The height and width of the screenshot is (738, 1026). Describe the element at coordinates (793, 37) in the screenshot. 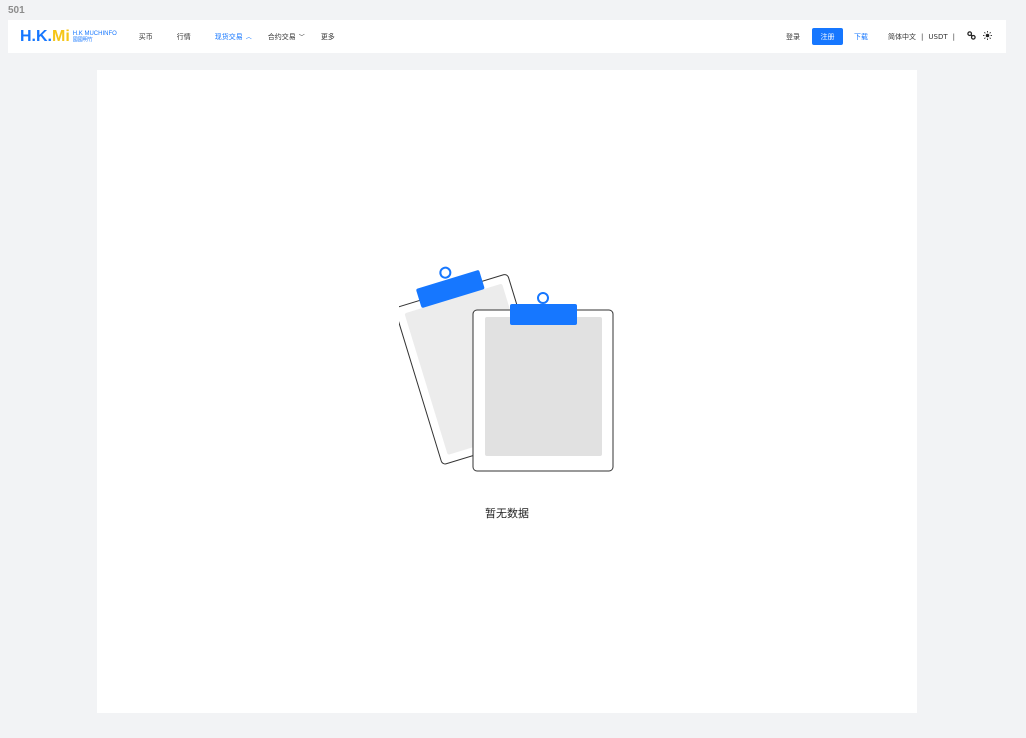

I see `login-link: 登录` at that location.